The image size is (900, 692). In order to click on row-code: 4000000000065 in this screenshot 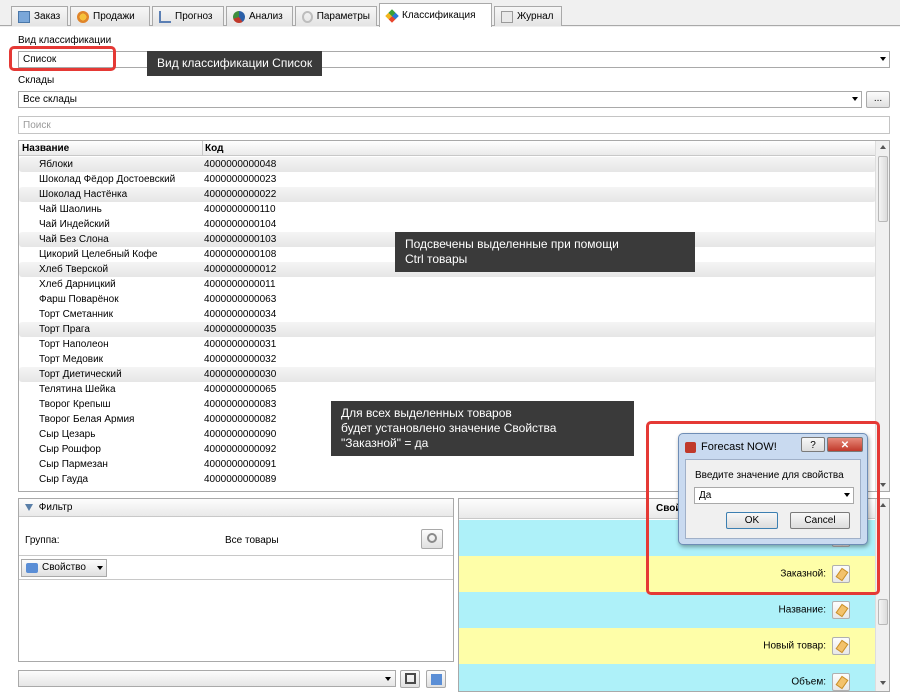, I will do `click(240, 389)`.